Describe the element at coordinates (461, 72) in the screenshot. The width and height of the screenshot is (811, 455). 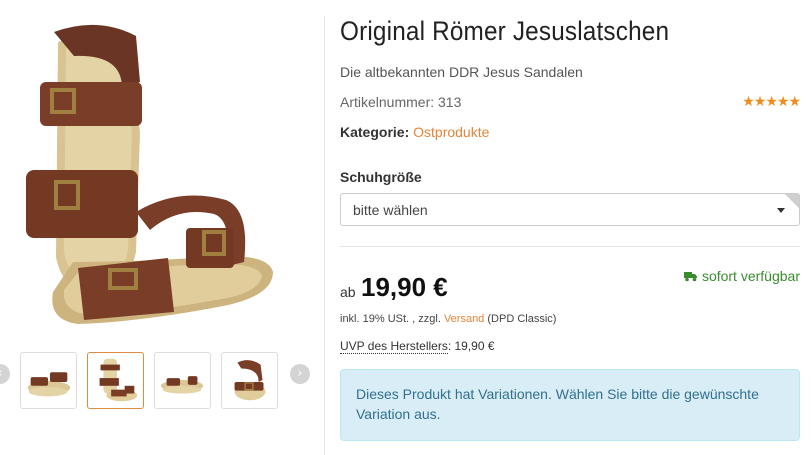
I see `product-subtitle: Die altbekannten DDR Jesus Sandalen` at that location.